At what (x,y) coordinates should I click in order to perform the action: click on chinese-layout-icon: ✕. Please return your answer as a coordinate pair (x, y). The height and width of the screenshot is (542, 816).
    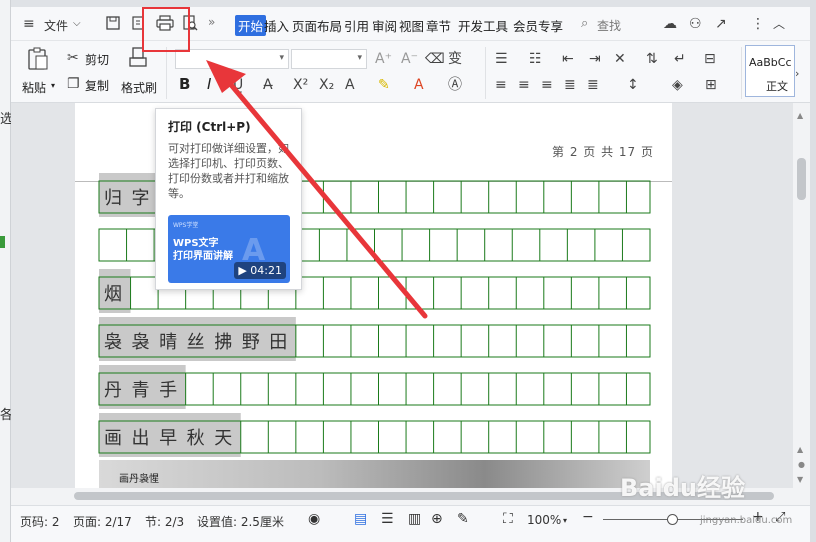
    Looking at the image, I should click on (620, 59).